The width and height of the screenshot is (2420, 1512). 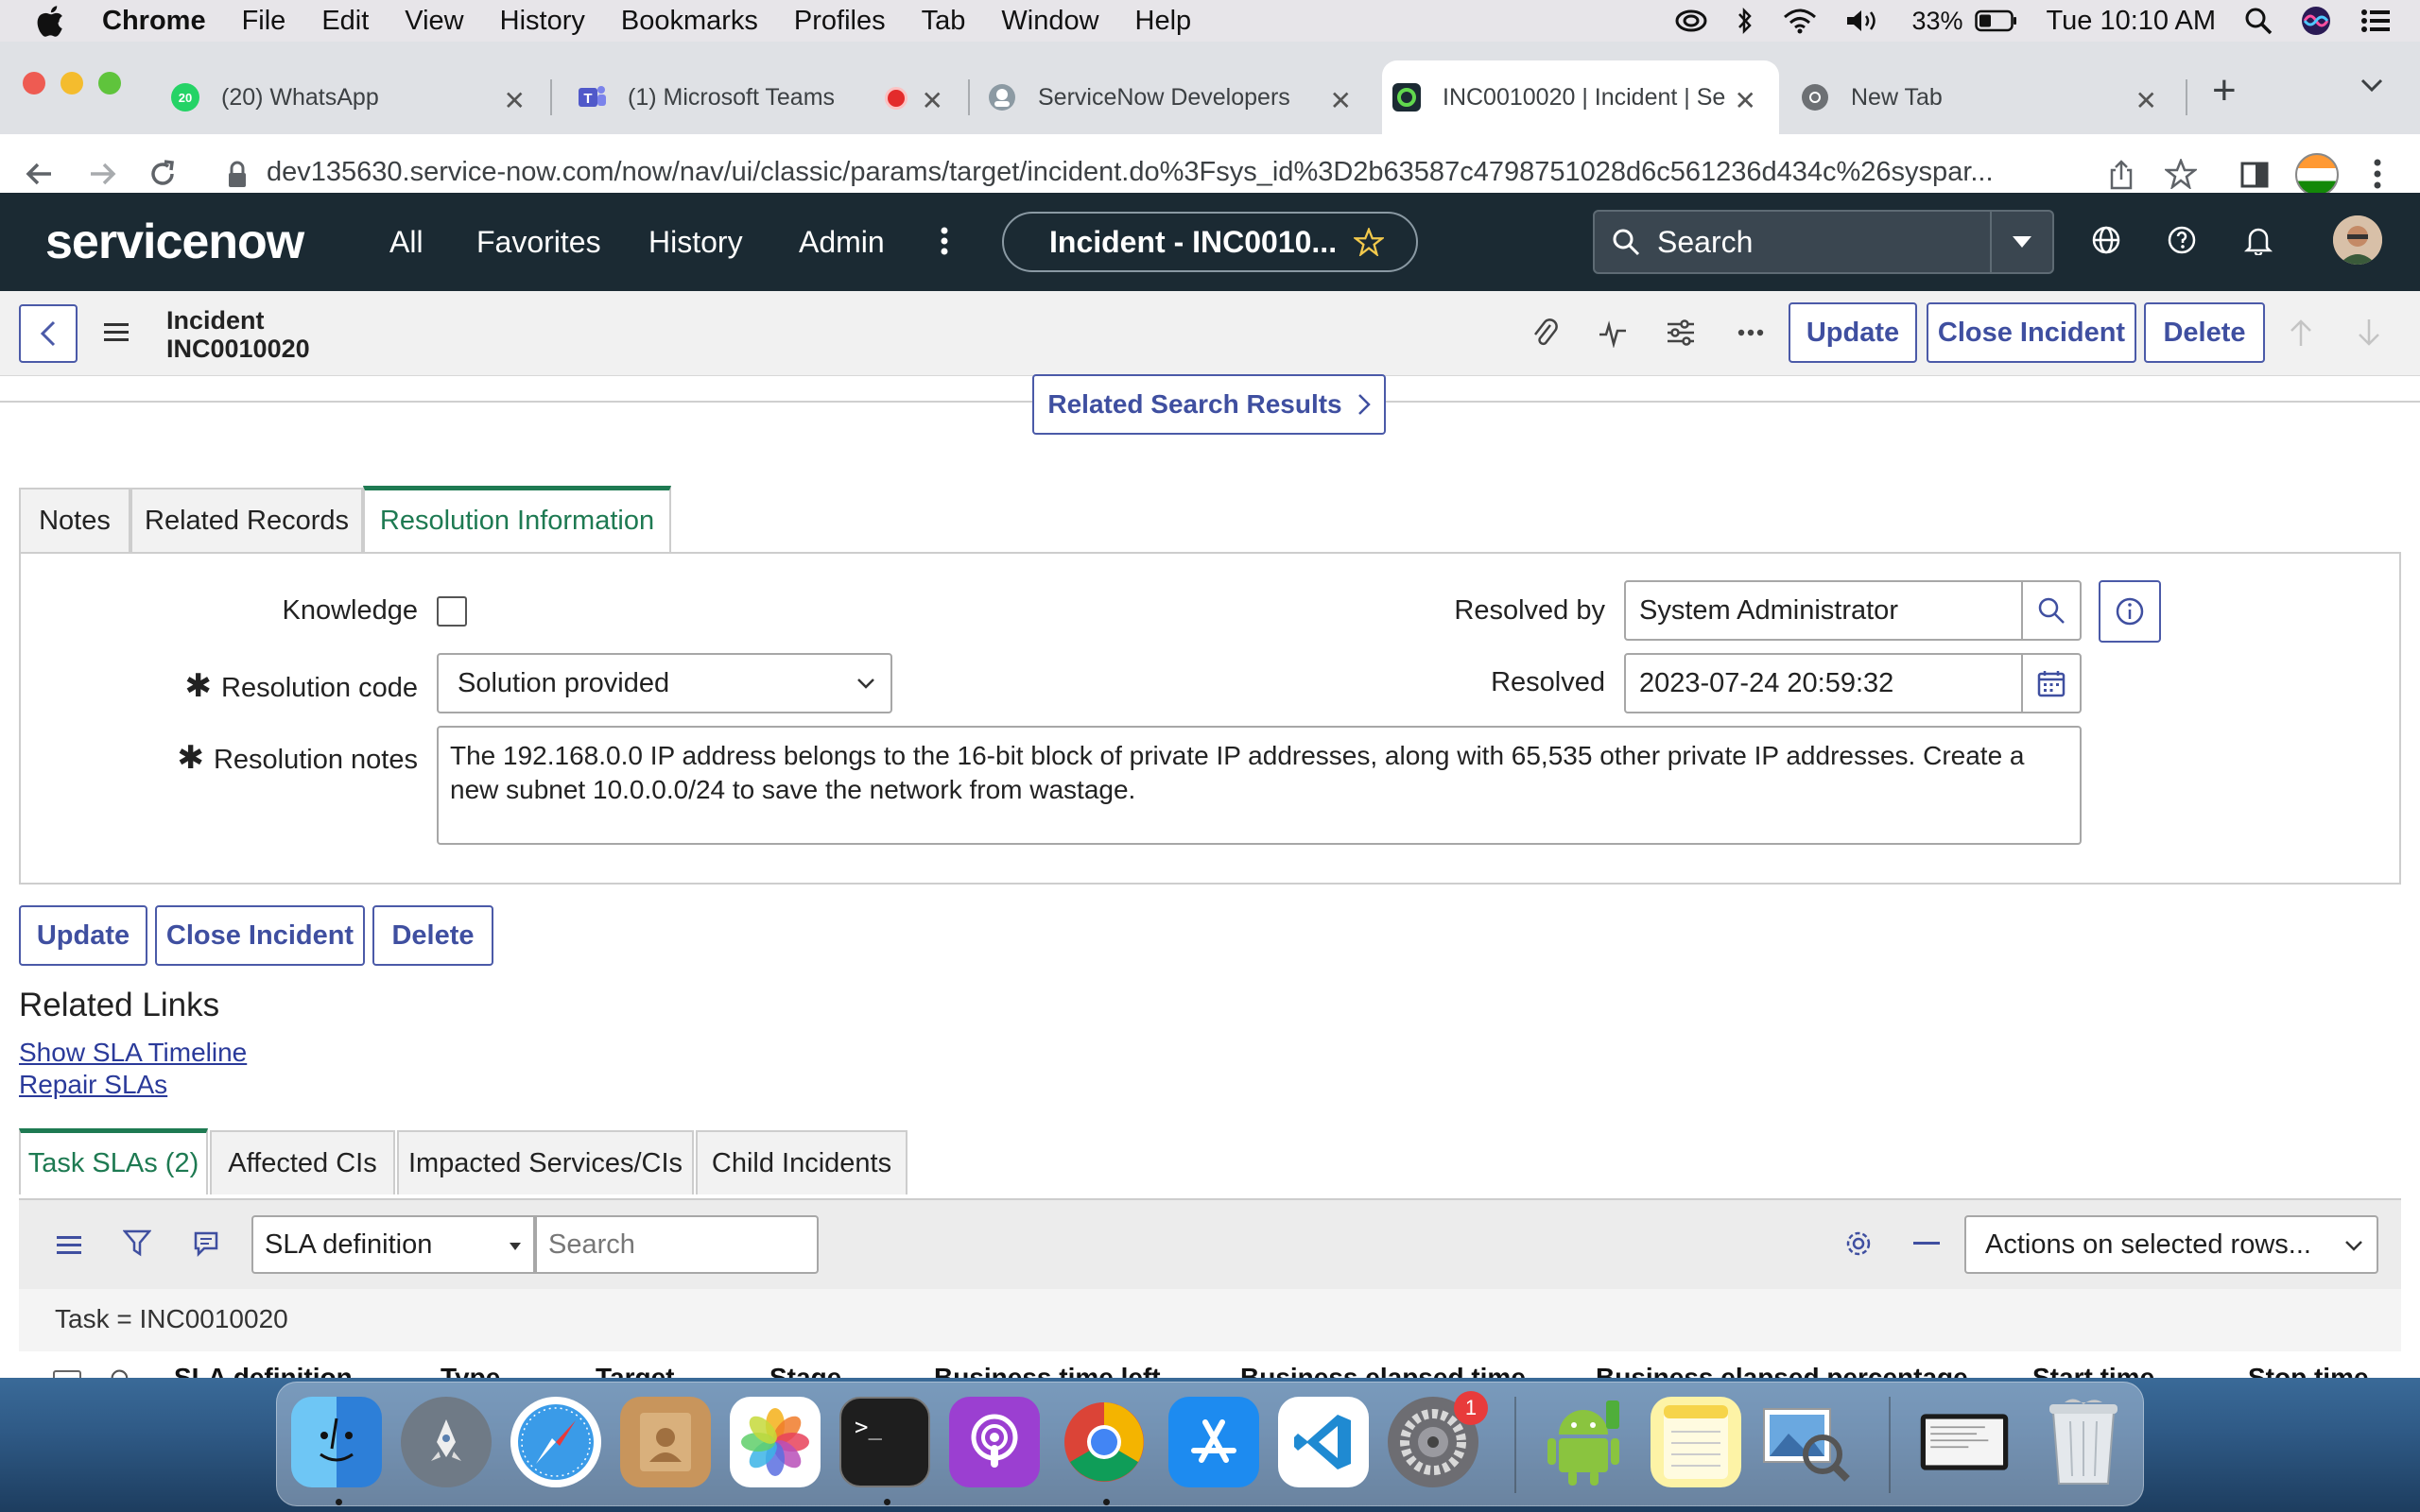 I want to click on launchpad-icon, so click(x=446, y=1442).